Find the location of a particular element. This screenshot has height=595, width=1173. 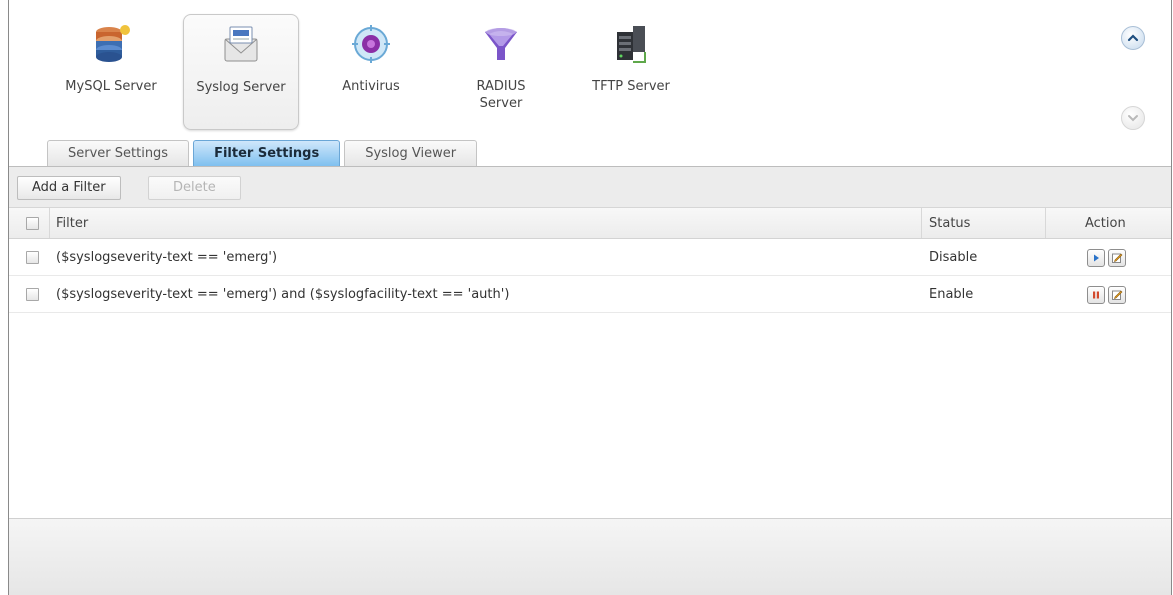

tab-syslog-viewer: Syslog Viewer is located at coordinates (411, 153).